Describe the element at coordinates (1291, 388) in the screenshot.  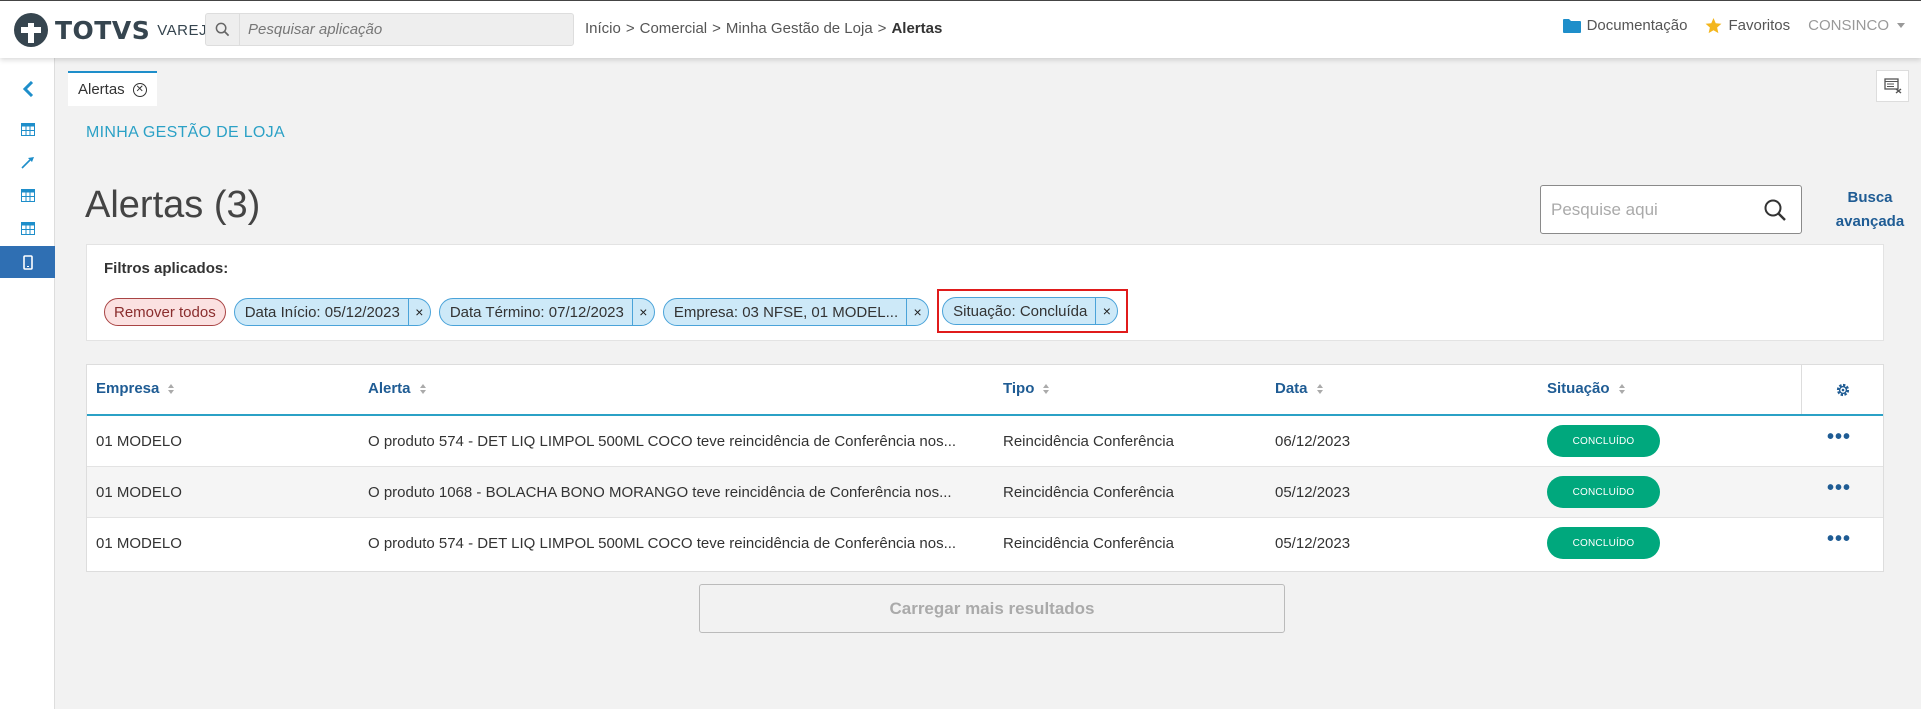
I see `column-label: Data` at that location.